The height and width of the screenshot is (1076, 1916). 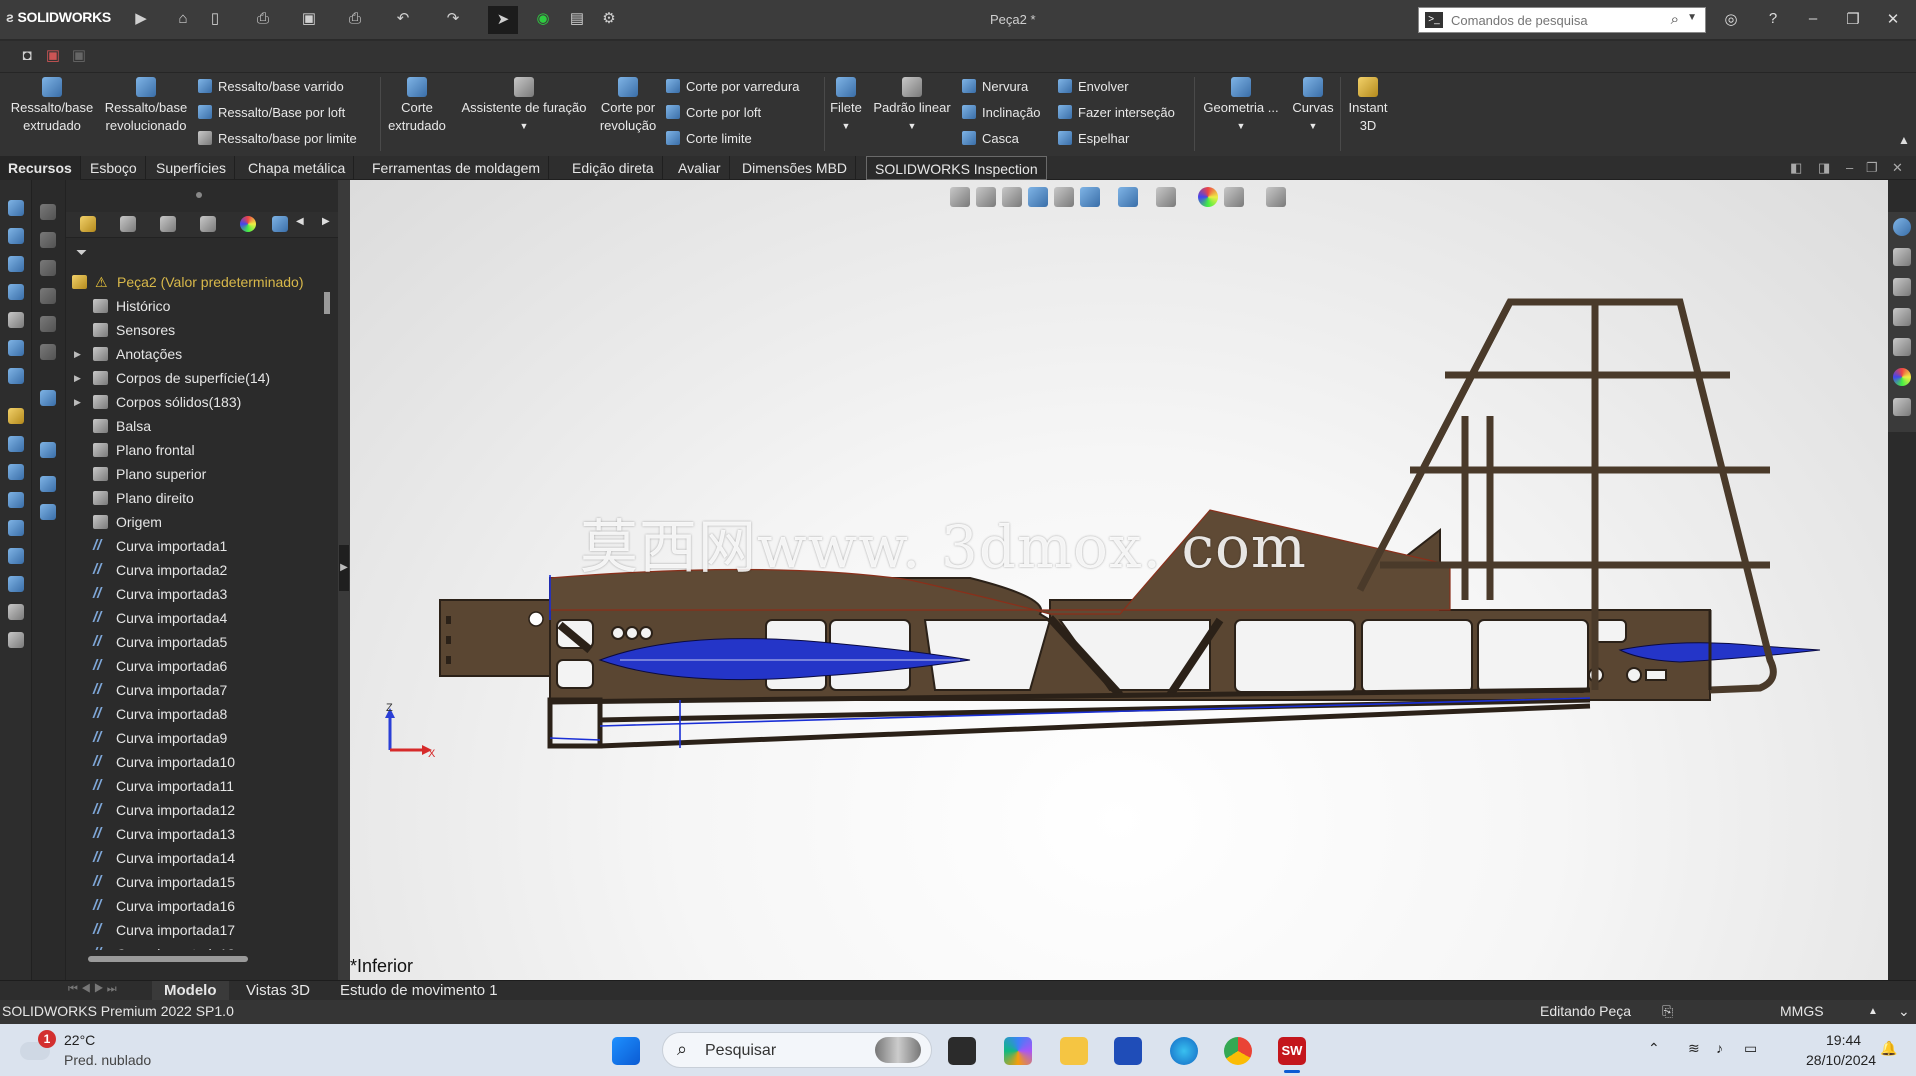 I want to click on tree-item: Plano direito, so click(x=192, y=498).